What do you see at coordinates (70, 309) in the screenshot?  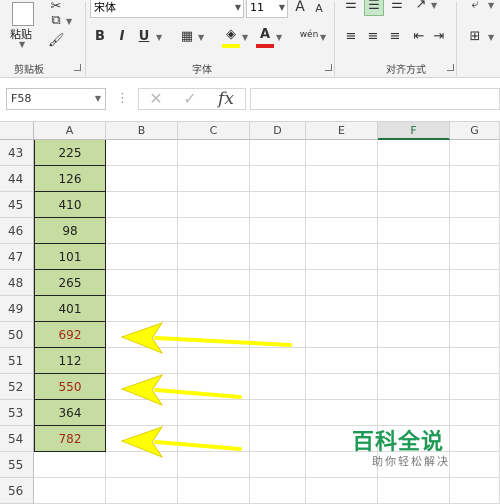 I see `cell-a: 401` at bounding box center [70, 309].